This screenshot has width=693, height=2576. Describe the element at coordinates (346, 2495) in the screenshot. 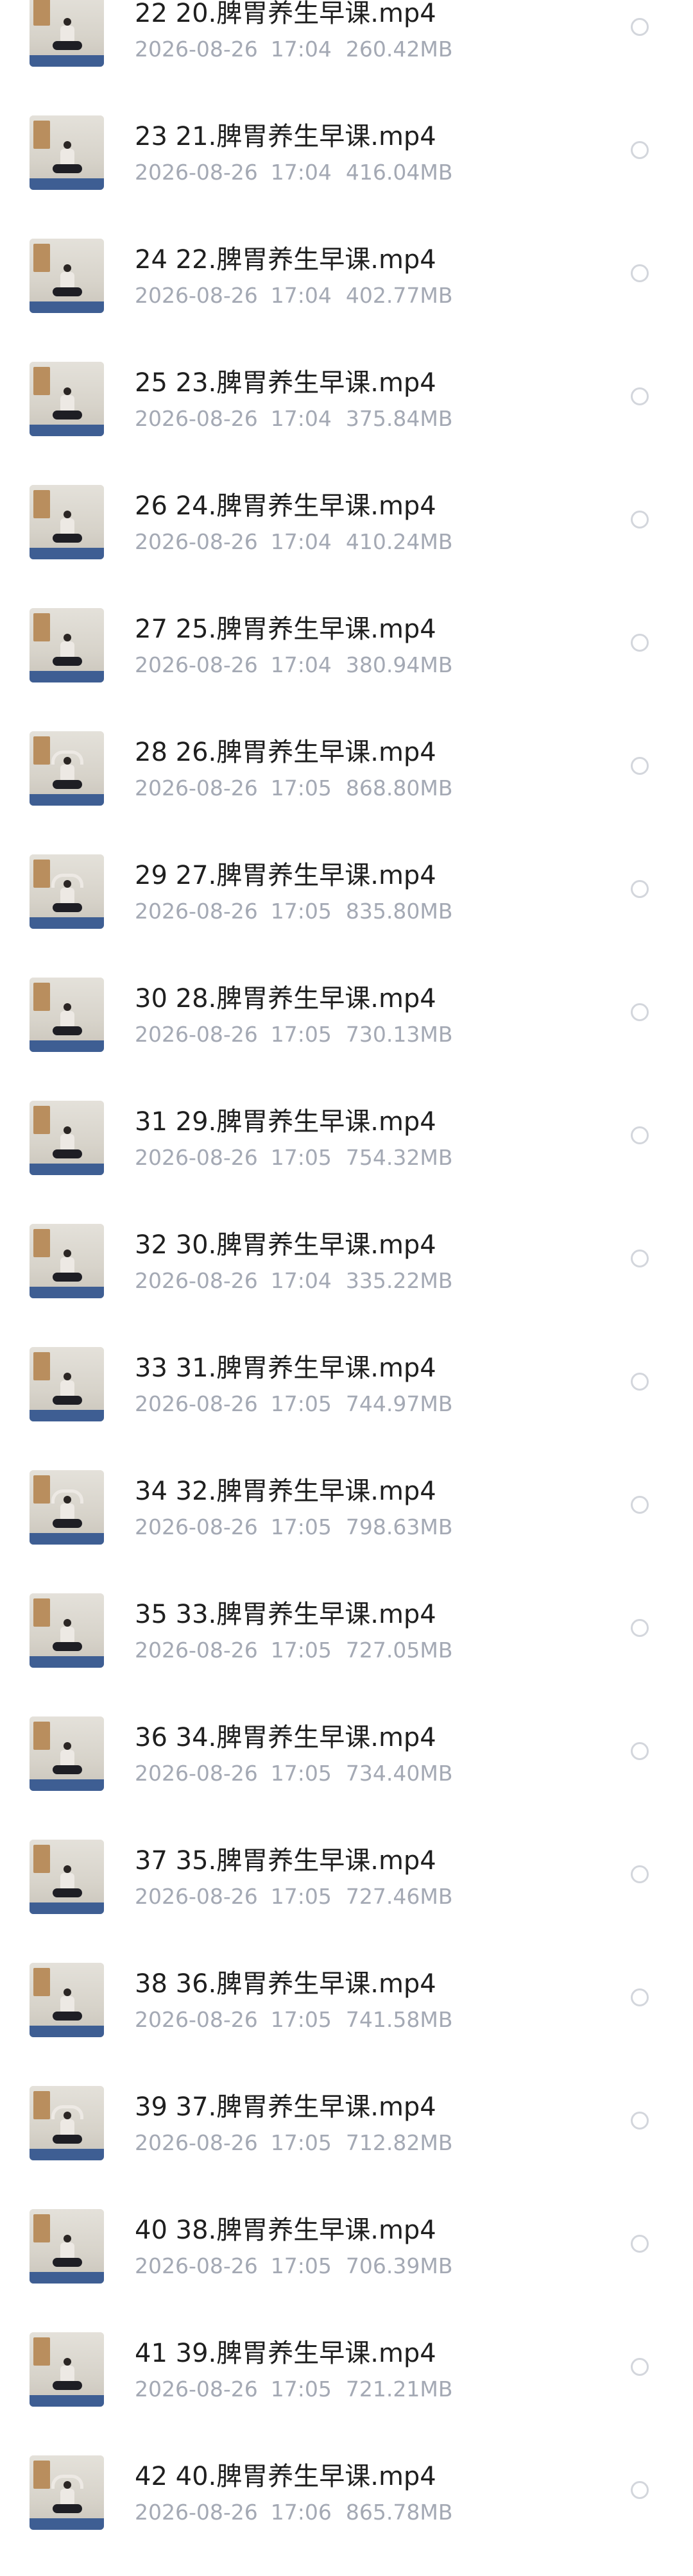

I see `file-row: 42 40.脾胃养生早课.mp4 2026-08-26 17:06 865.78MB` at that location.